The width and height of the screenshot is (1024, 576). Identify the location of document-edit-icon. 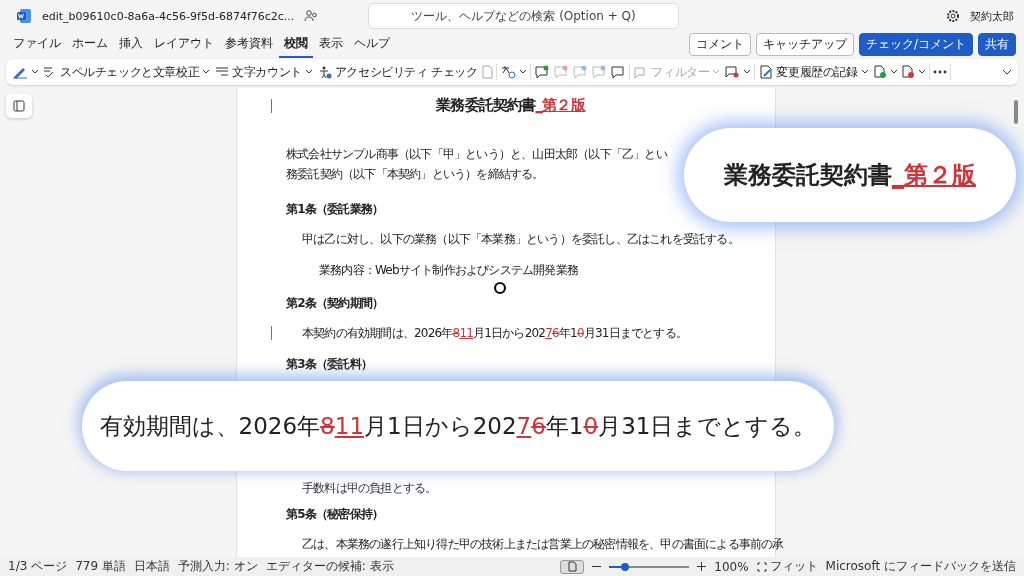
(766, 72).